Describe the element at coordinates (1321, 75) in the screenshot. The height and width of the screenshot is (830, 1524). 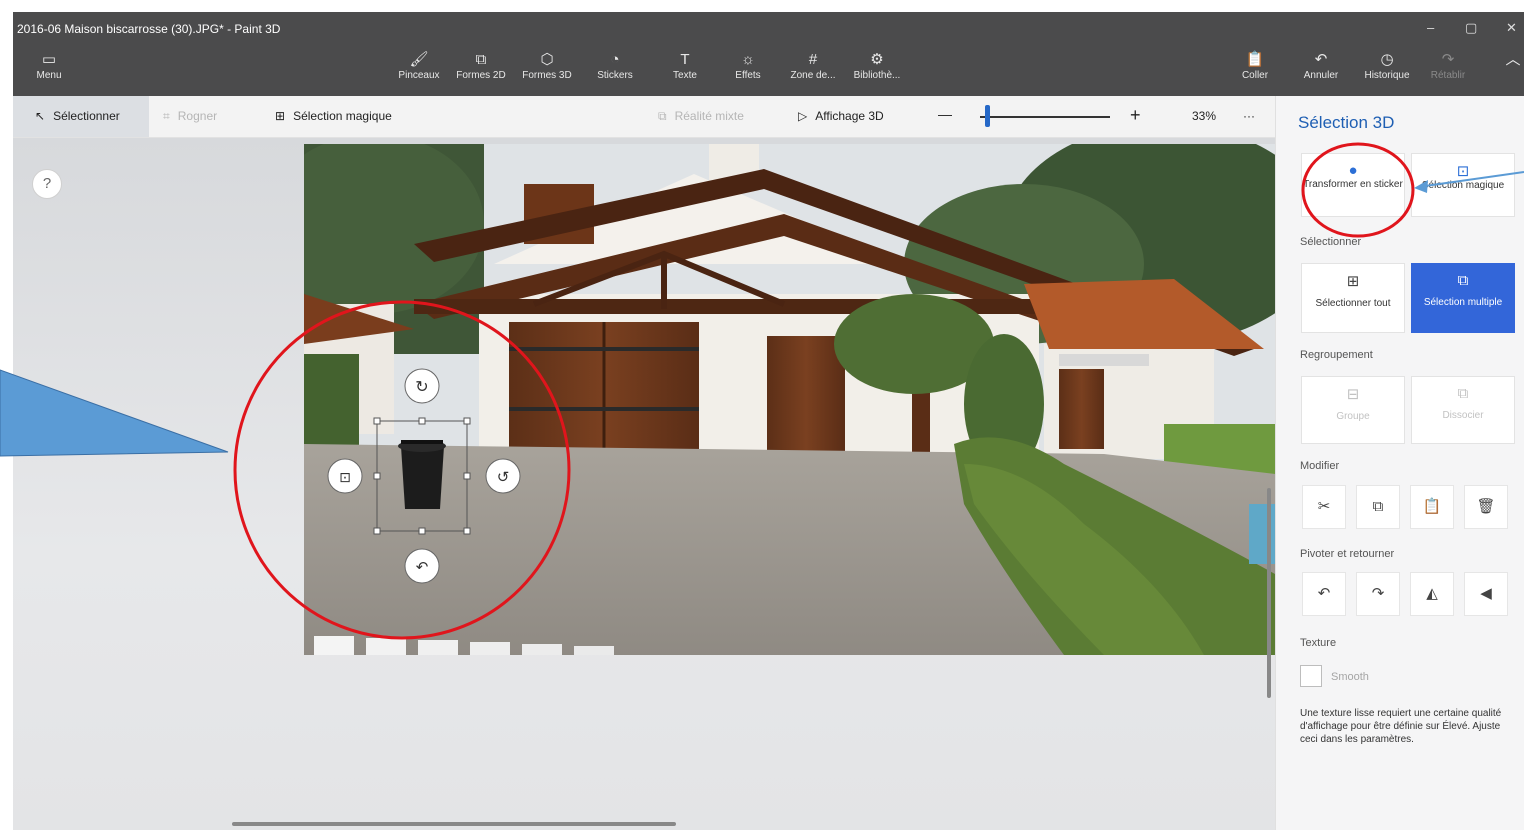
I see `undo-label: Annuler` at that location.